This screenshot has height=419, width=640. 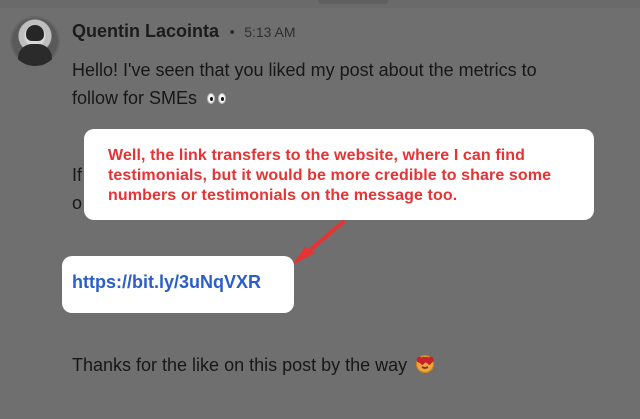 I want to click on heart-eyes-emoji-icon, so click(x=425, y=364).